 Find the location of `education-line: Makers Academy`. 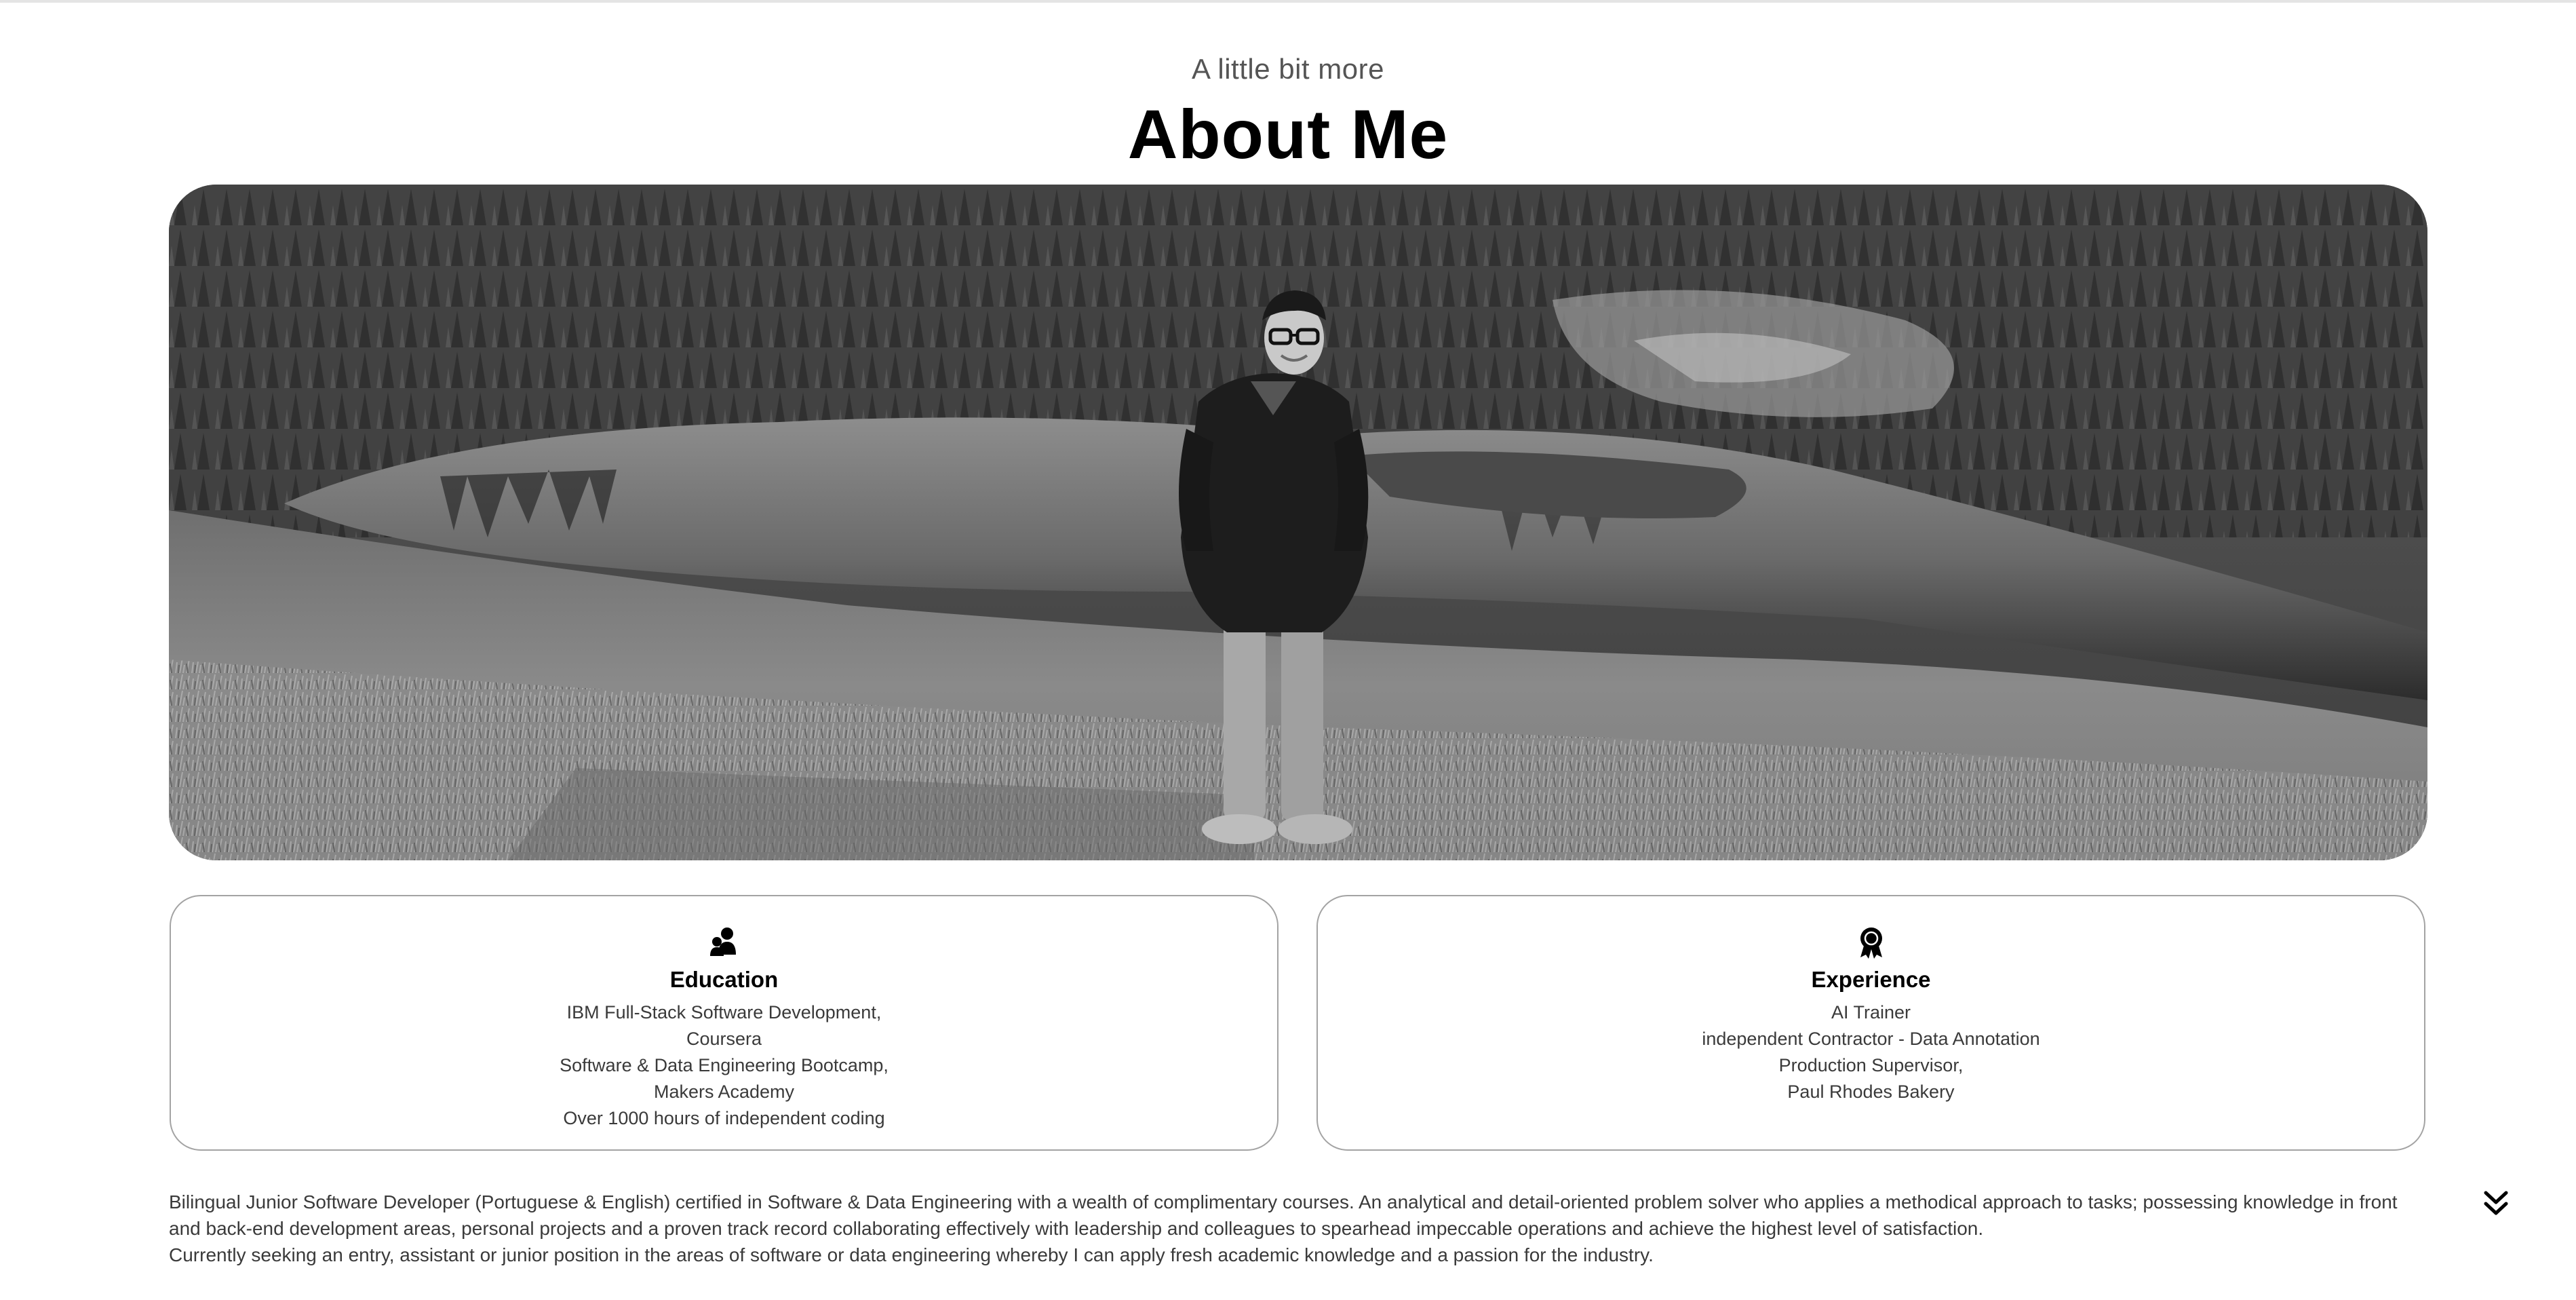

education-line: Makers Academy is located at coordinates (724, 1092).